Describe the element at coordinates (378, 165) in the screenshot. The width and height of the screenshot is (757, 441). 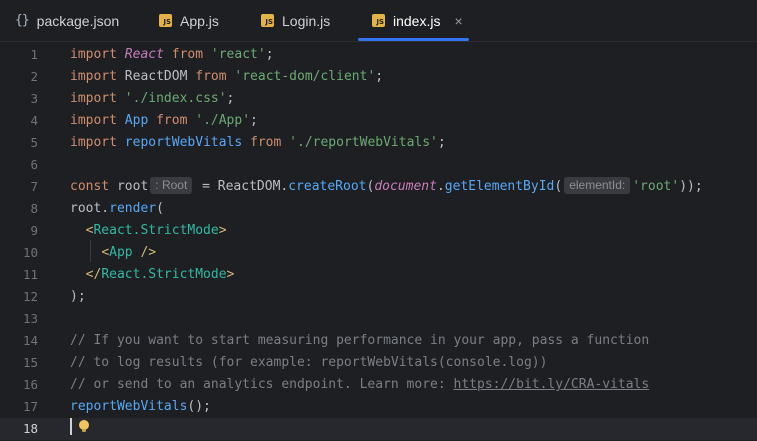
I see `code-line: 6` at that location.